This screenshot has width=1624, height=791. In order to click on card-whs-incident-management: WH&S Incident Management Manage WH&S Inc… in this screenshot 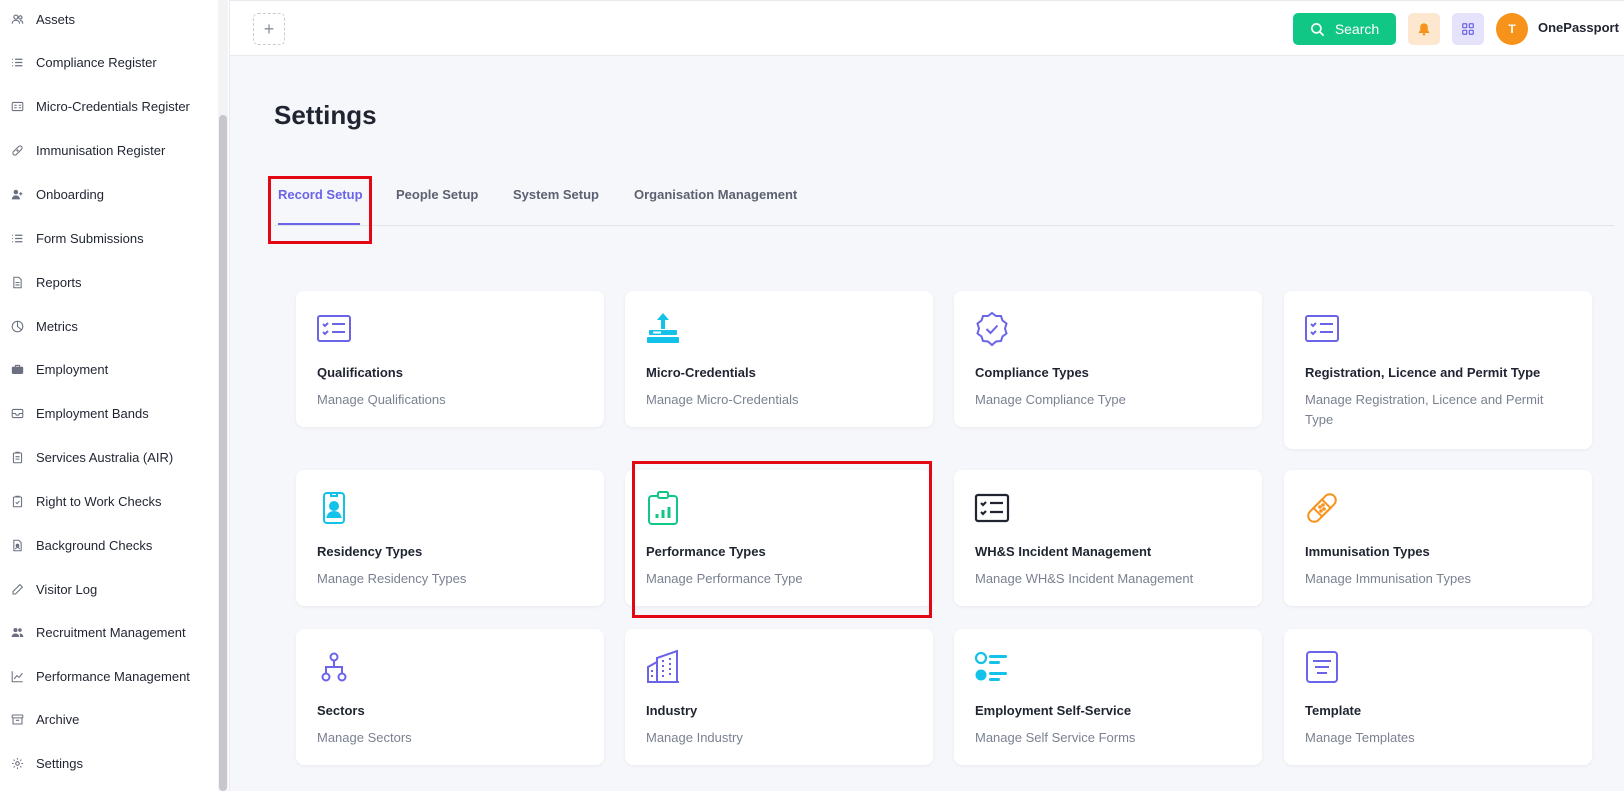, I will do `click(1108, 538)`.